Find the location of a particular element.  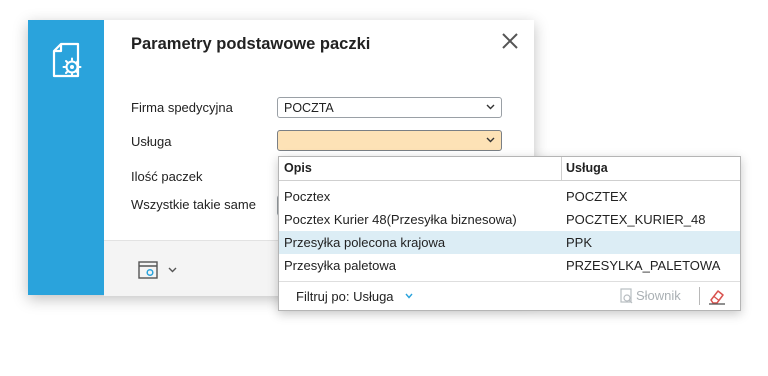

column-header-description: Opis is located at coordinates (298, 168).